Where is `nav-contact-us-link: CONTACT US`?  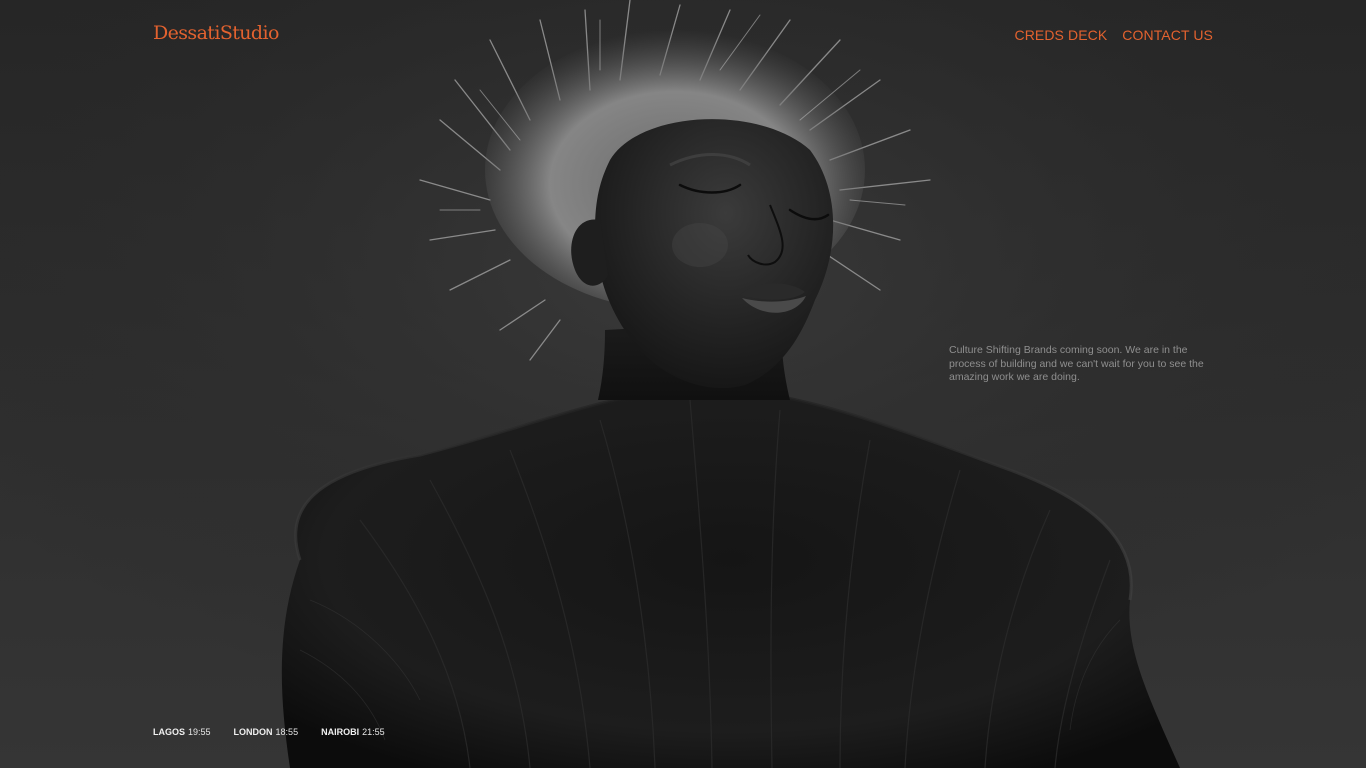
nav-contact-us-link: CONTACT US is located at coordinates (1167, 35).